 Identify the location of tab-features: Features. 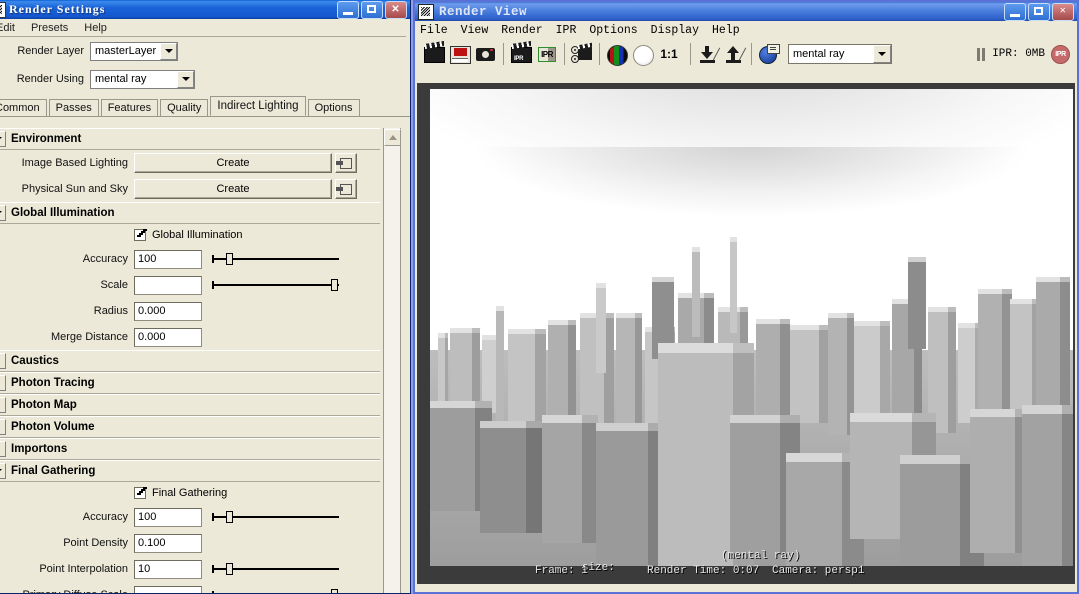
(129, 107).